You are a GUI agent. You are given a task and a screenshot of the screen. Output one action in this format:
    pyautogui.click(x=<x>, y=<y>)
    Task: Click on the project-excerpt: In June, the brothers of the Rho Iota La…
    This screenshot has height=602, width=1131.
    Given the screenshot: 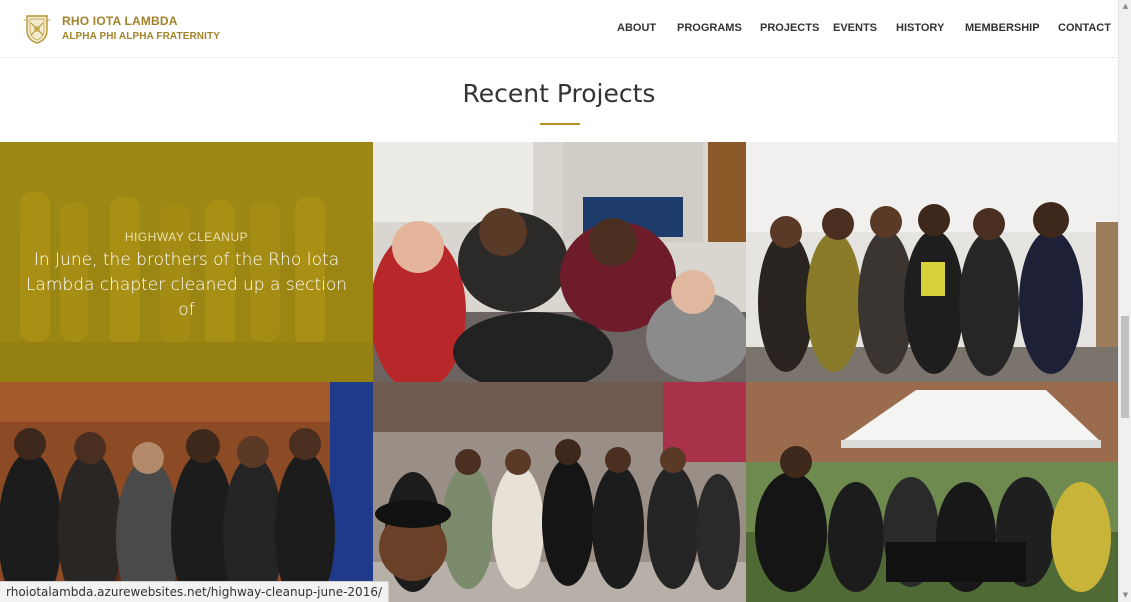 What is the action you would take?
    pyautogui.click(x=186, y=285)
    